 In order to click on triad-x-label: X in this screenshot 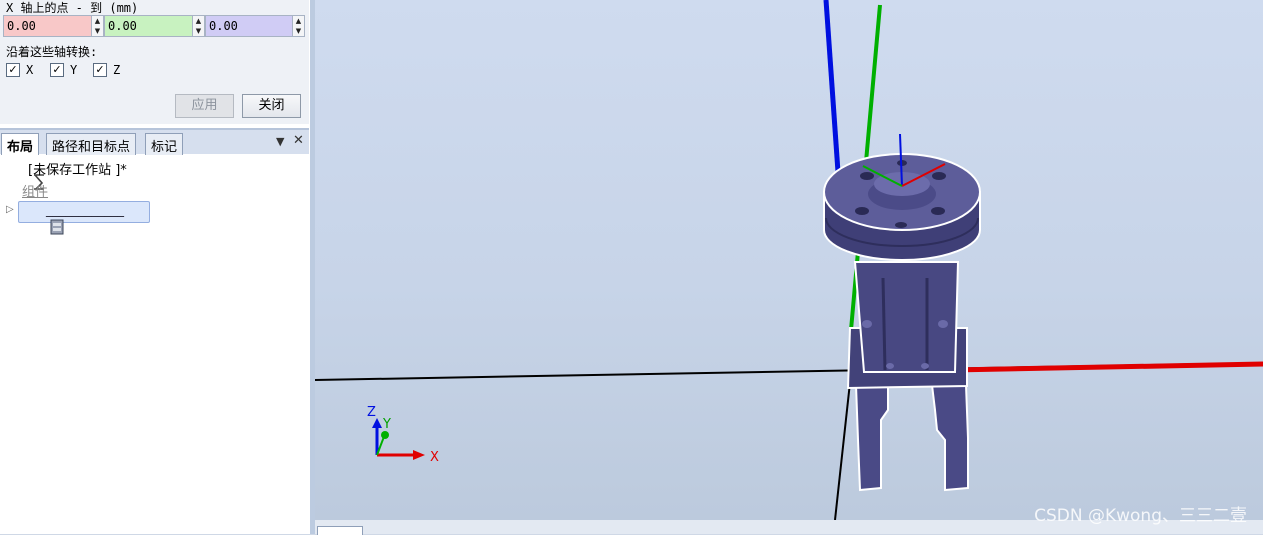, I will do `click(434, 457)`.